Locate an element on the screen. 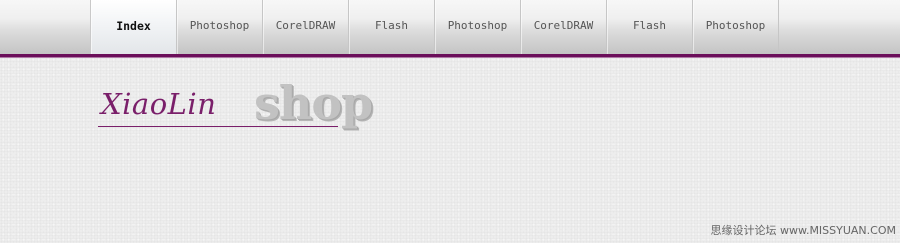 The image size is (900, 243). site-logo: XiaoLin shop is located at coordinates (243, 105).